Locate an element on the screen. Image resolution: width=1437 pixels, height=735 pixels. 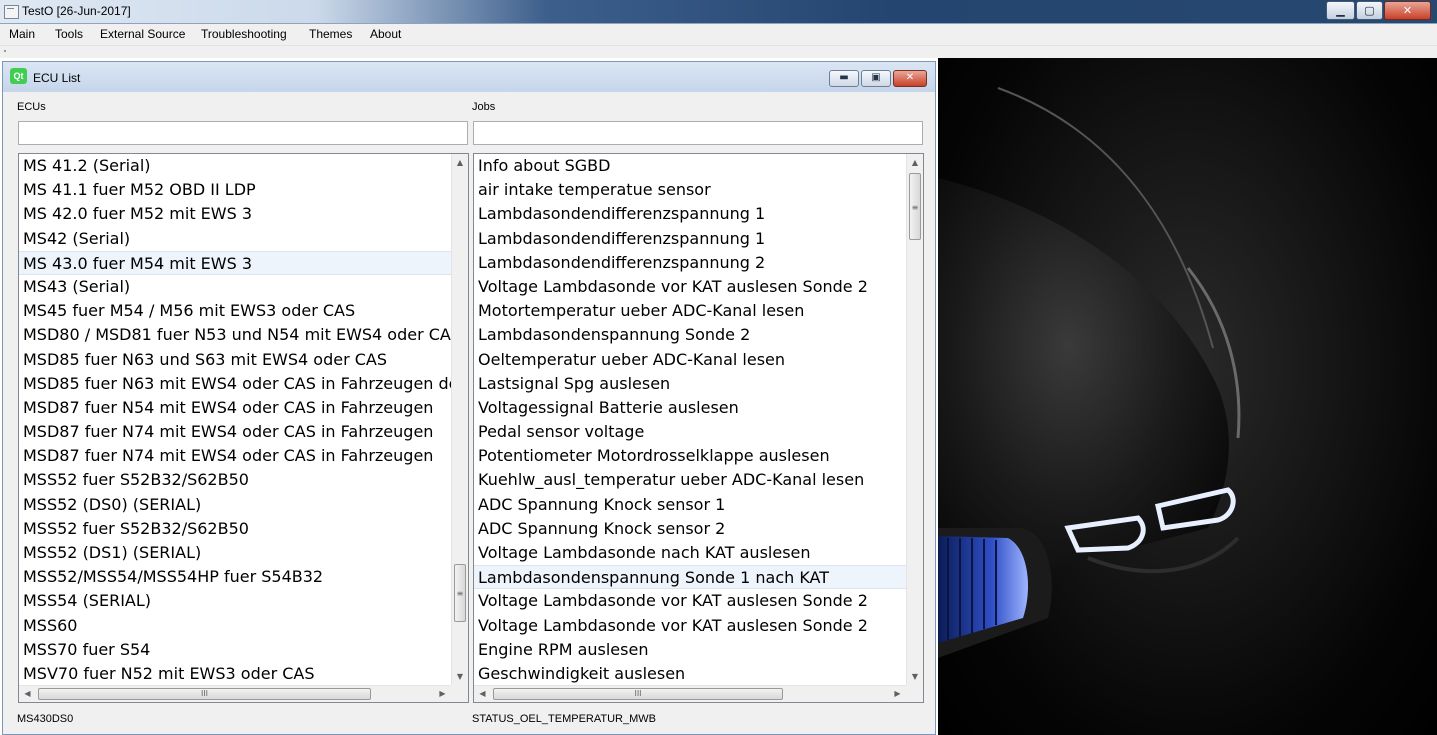
list-item: MSD85 fuer N63 und S63 mit EWS4 oder CAS is located at coordinates (235, 360).